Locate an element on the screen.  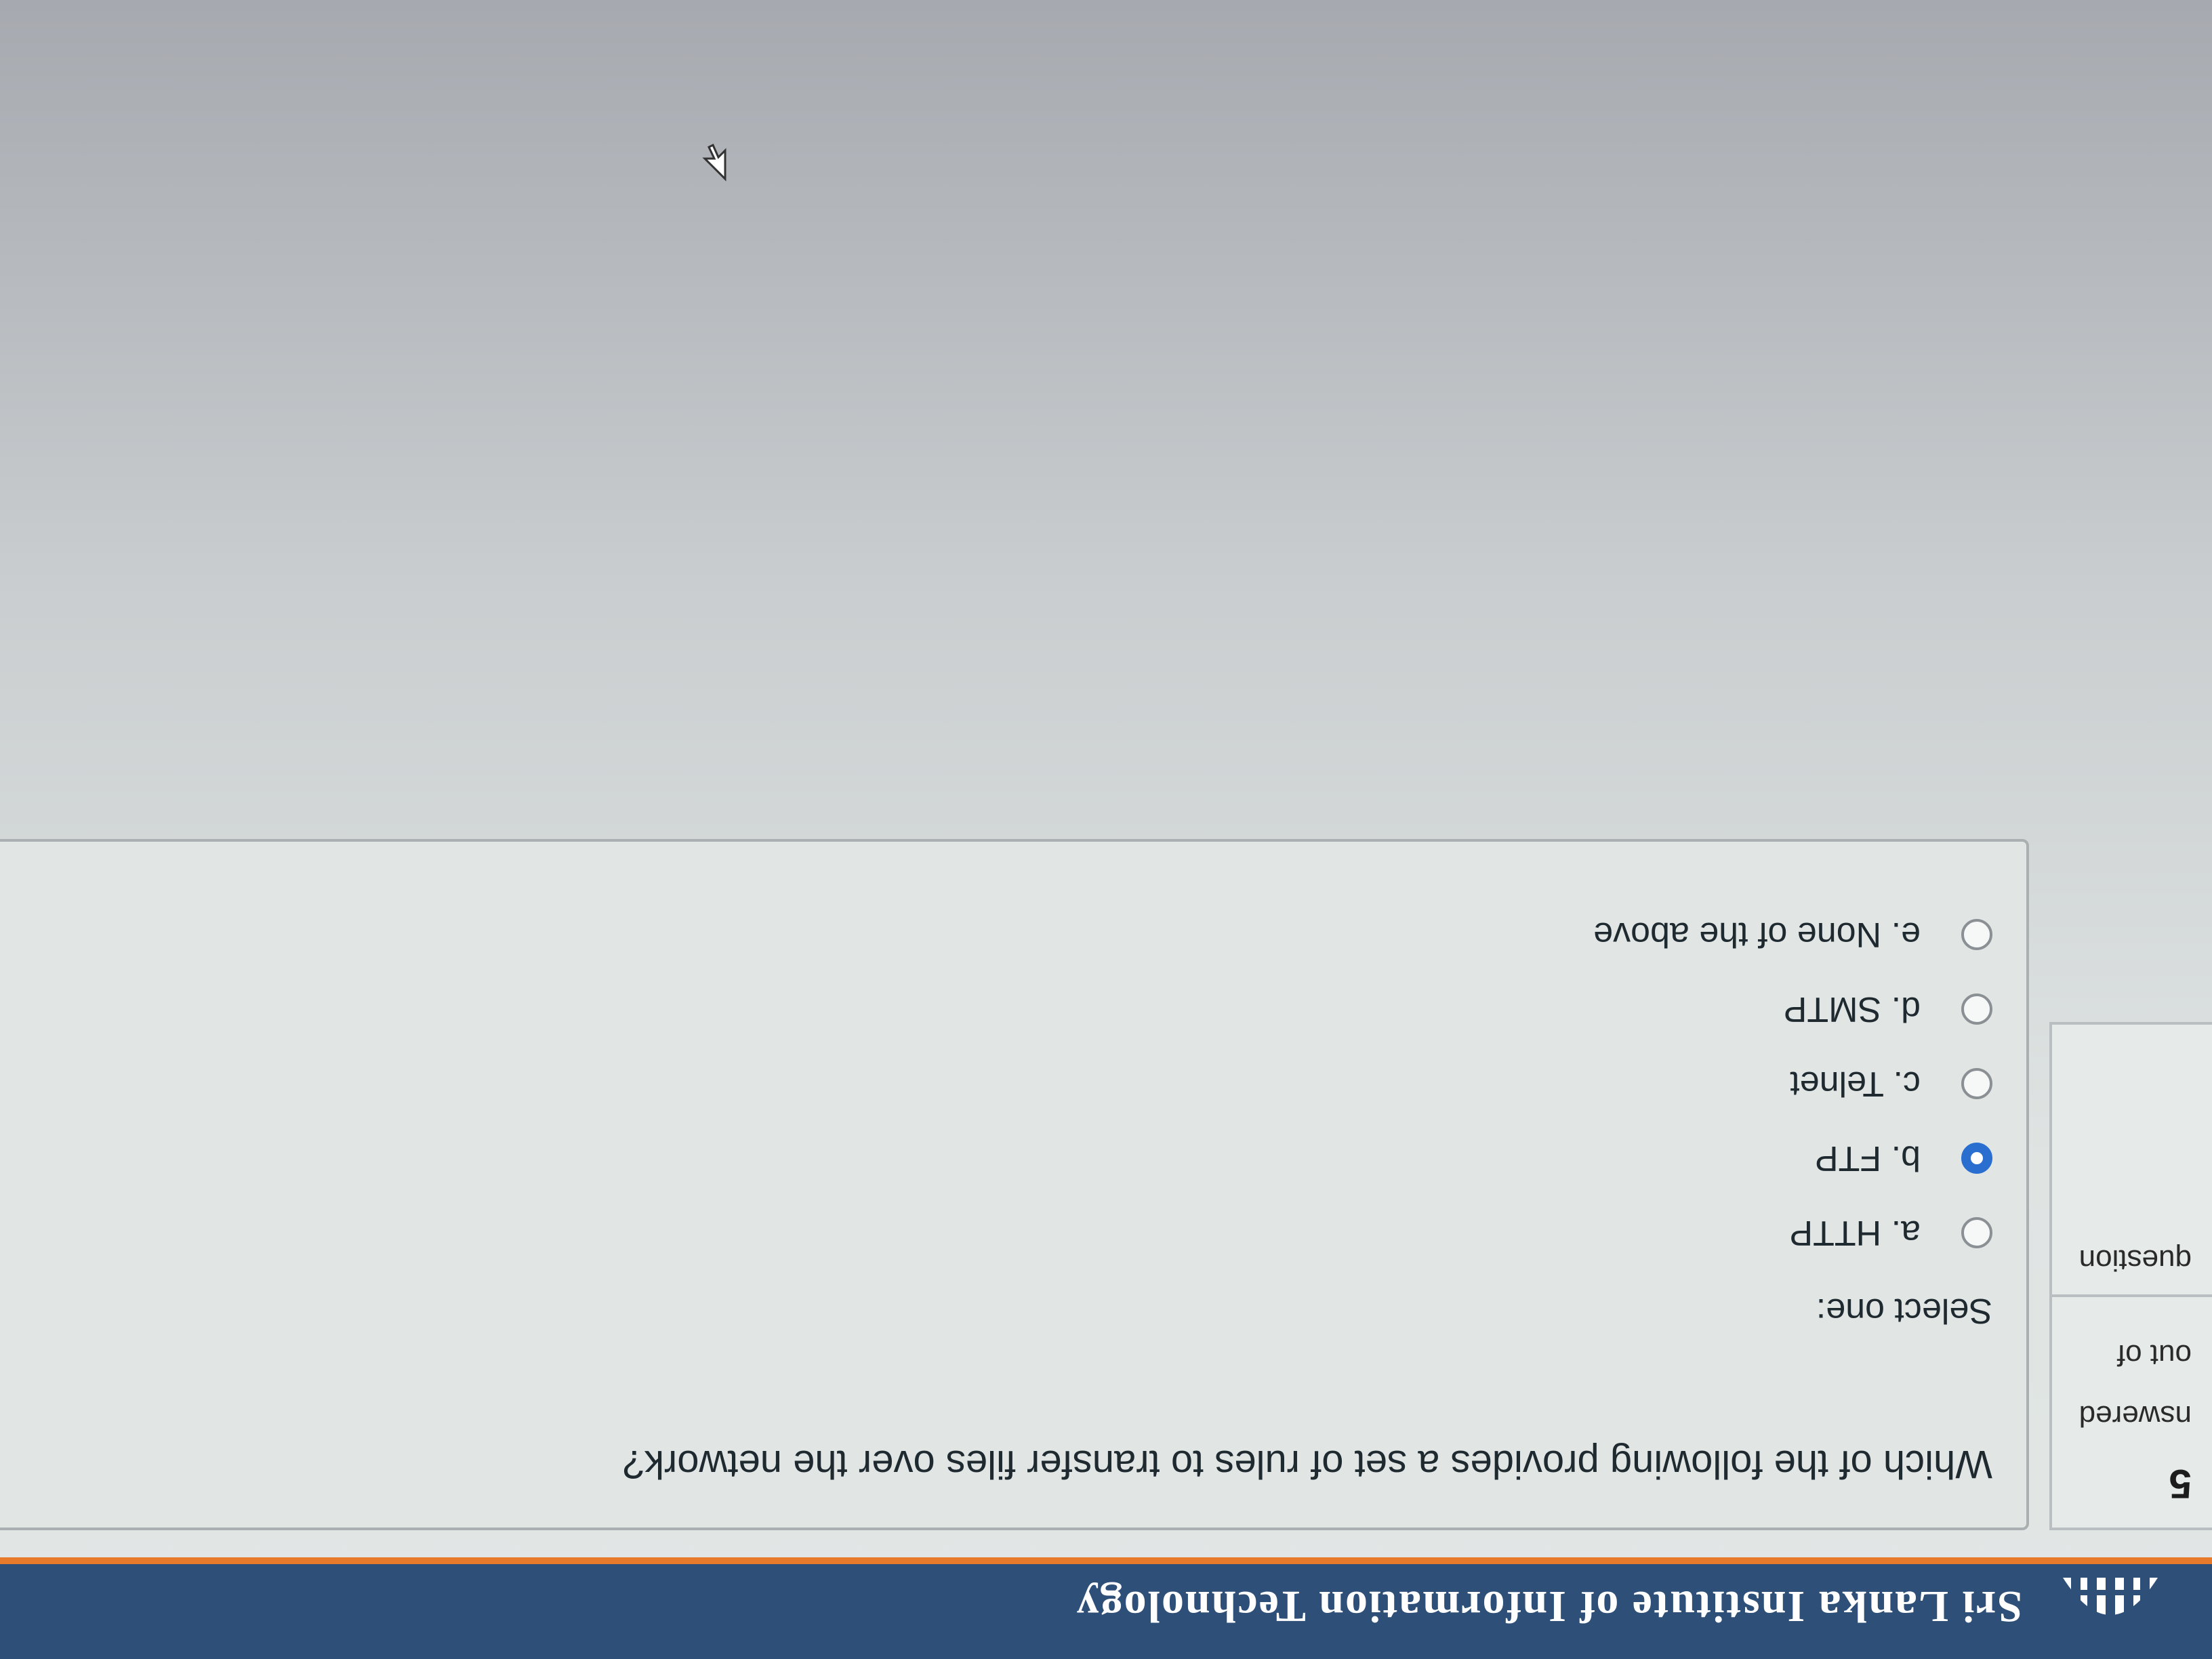
option-d: d. SMTP is located at coordinates (1888, 1009).